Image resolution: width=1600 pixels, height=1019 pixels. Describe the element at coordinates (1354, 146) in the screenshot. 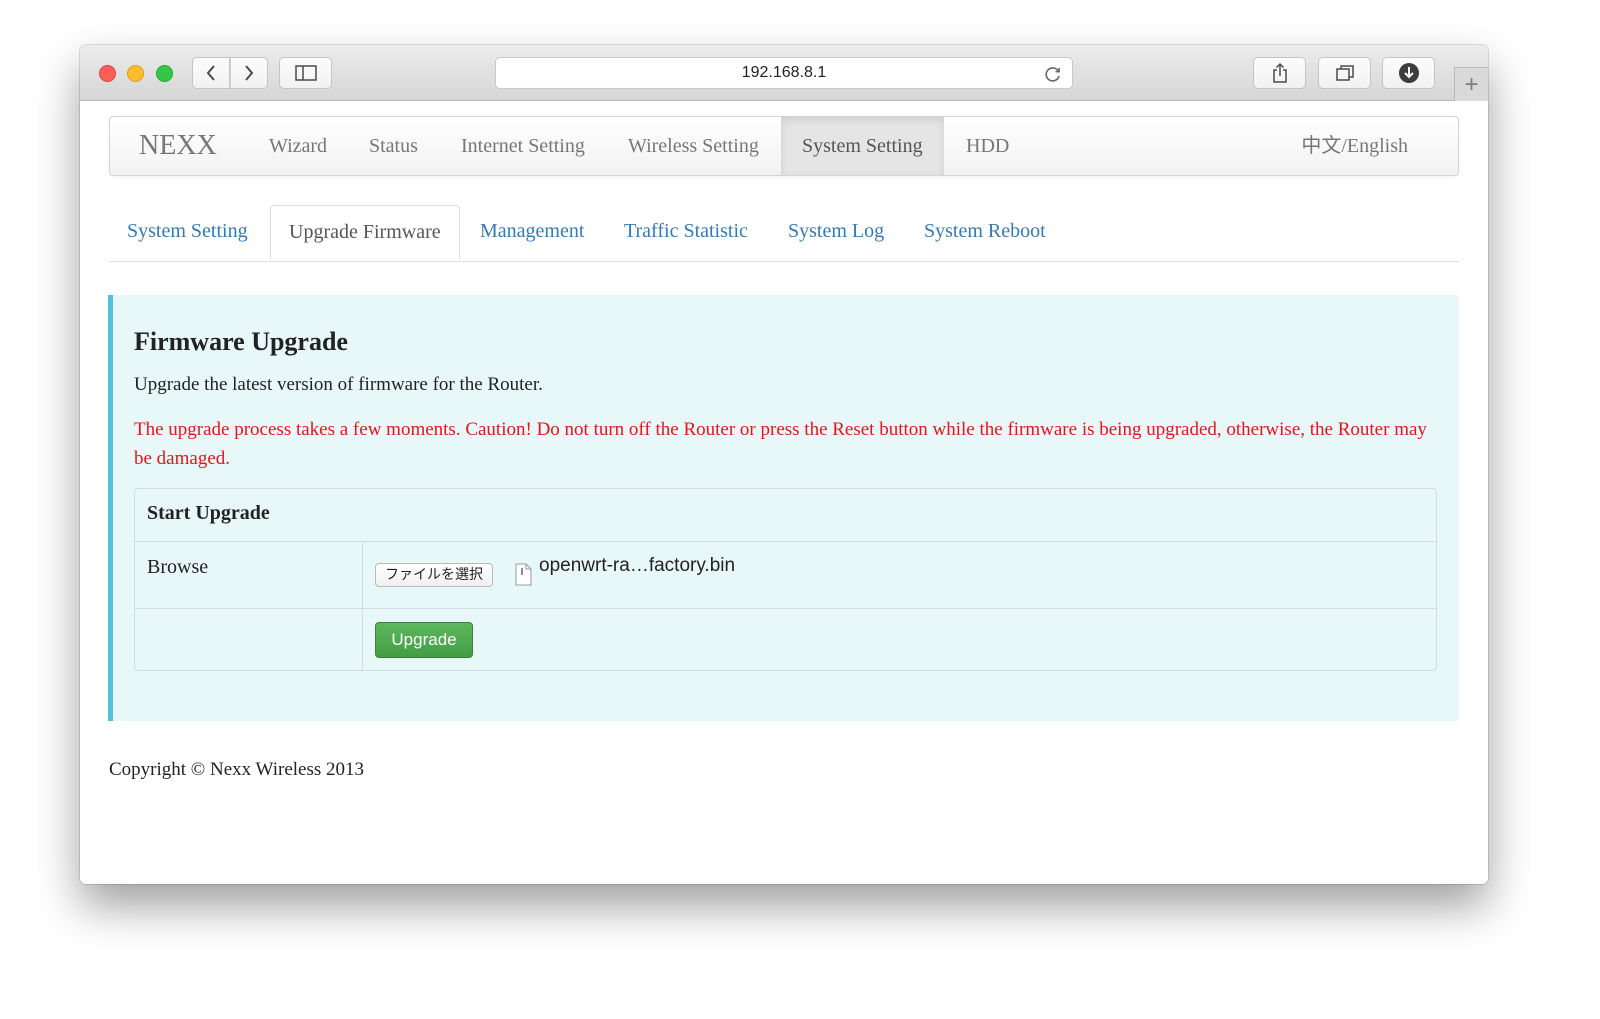

I see `language-switch: 中文/English` at that location.